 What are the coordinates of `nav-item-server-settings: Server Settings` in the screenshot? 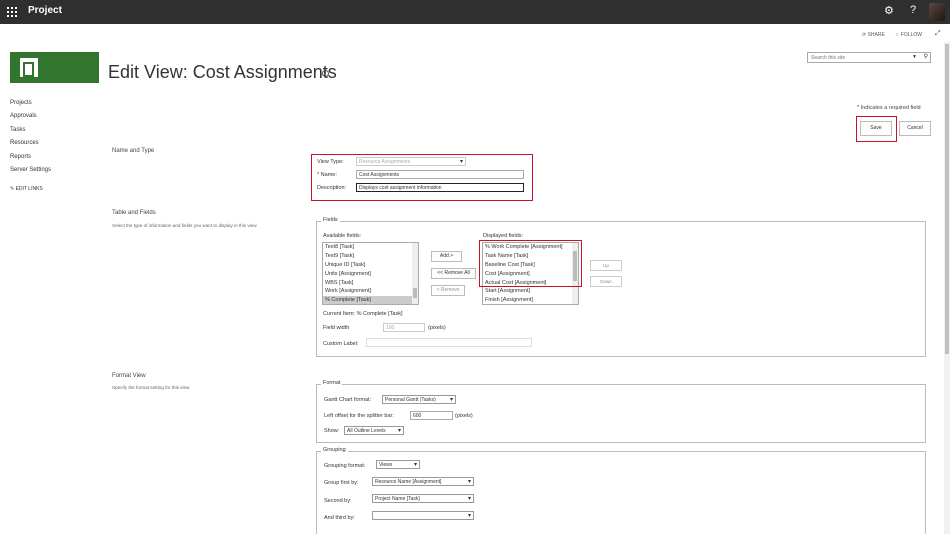 It's located at (30, 173).